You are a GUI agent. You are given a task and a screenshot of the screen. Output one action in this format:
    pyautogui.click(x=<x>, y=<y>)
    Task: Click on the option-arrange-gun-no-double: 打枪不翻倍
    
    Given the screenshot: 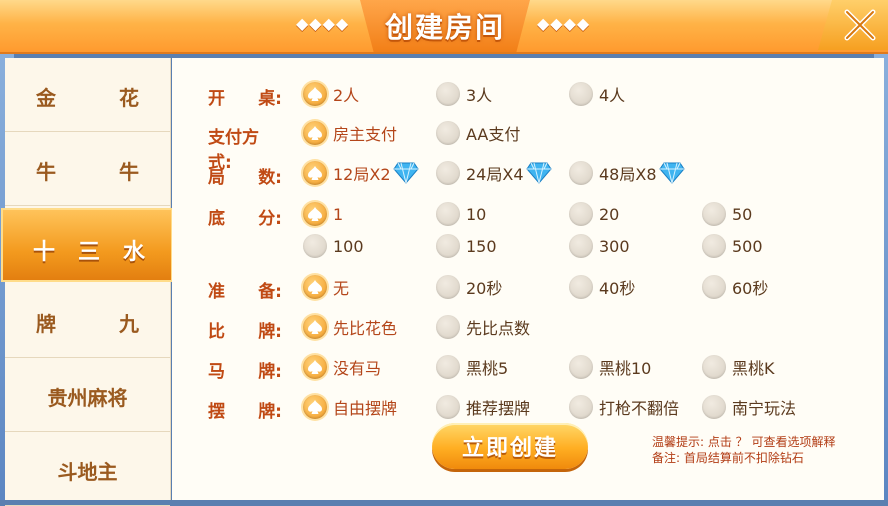 What is the action you would take?
    pyautogui.click(x=624, y=407)
    